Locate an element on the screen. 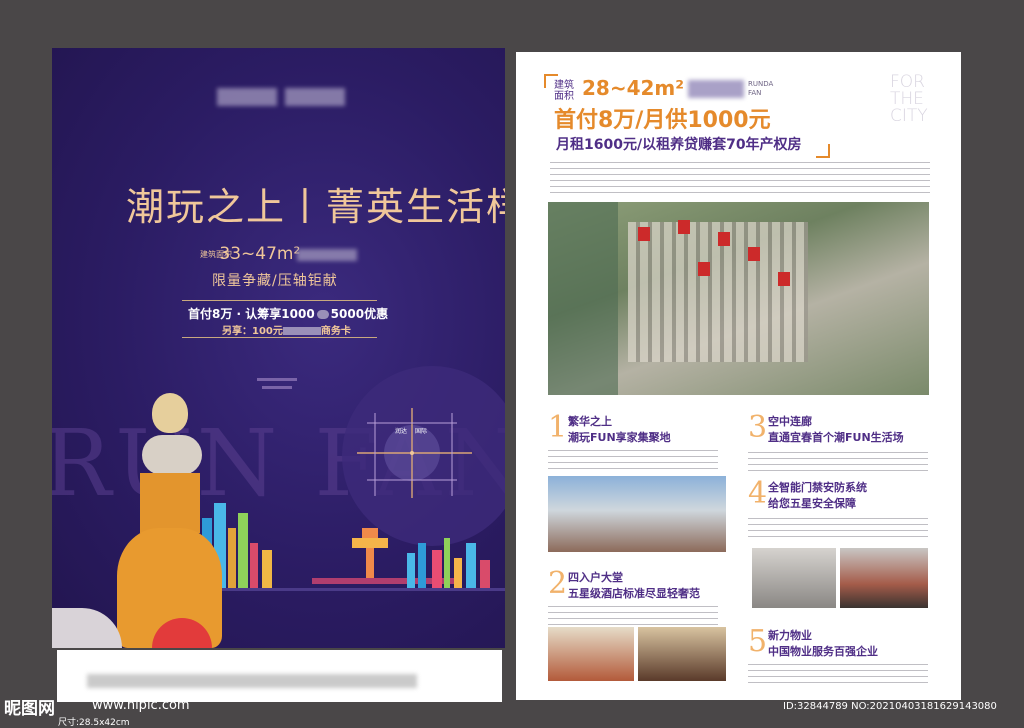 Image resolution: width=1024 pixels, height=728 pixels. feature-4: 4 全智能门禁安防系统 给您五星安全保障 is located at coordinates (843, 507).